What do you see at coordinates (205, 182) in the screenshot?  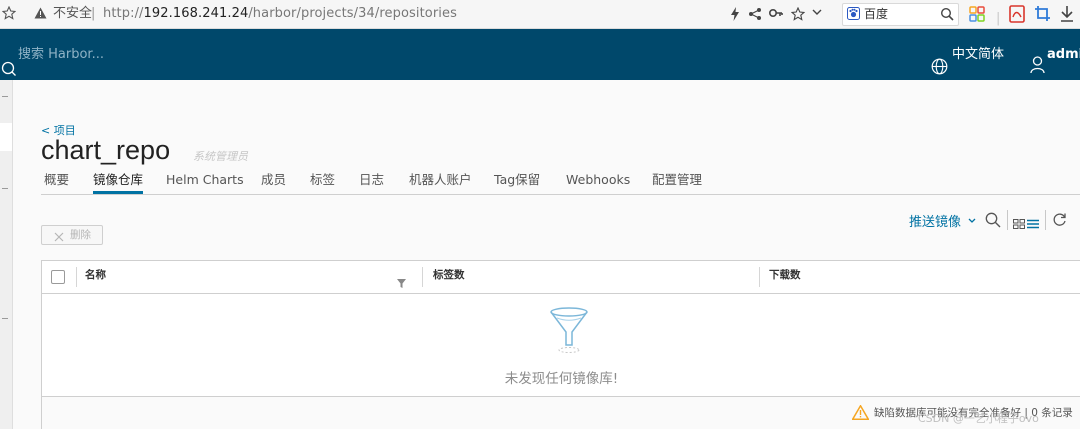 I see `tab-helm-charts: Helm Charts` at bounding box center [205, 182].